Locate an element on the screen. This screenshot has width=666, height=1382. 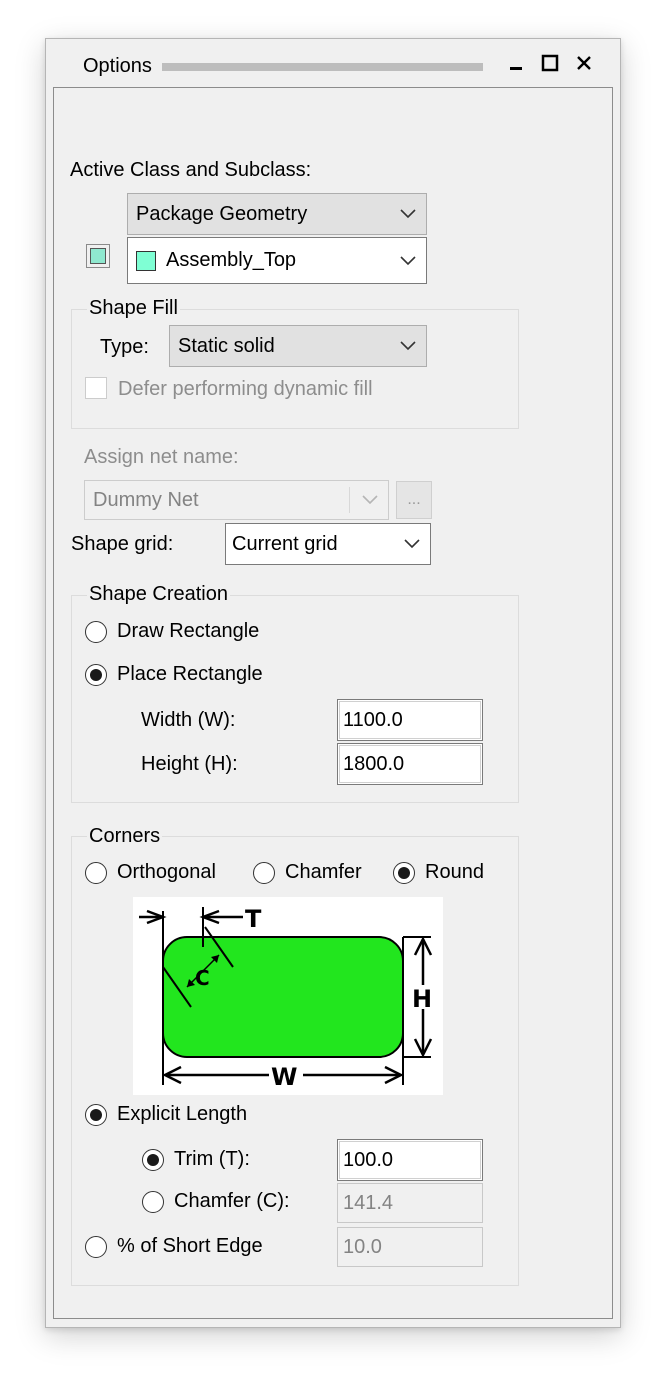
width-input: 1100.0 is located at coordinates (410, 720).